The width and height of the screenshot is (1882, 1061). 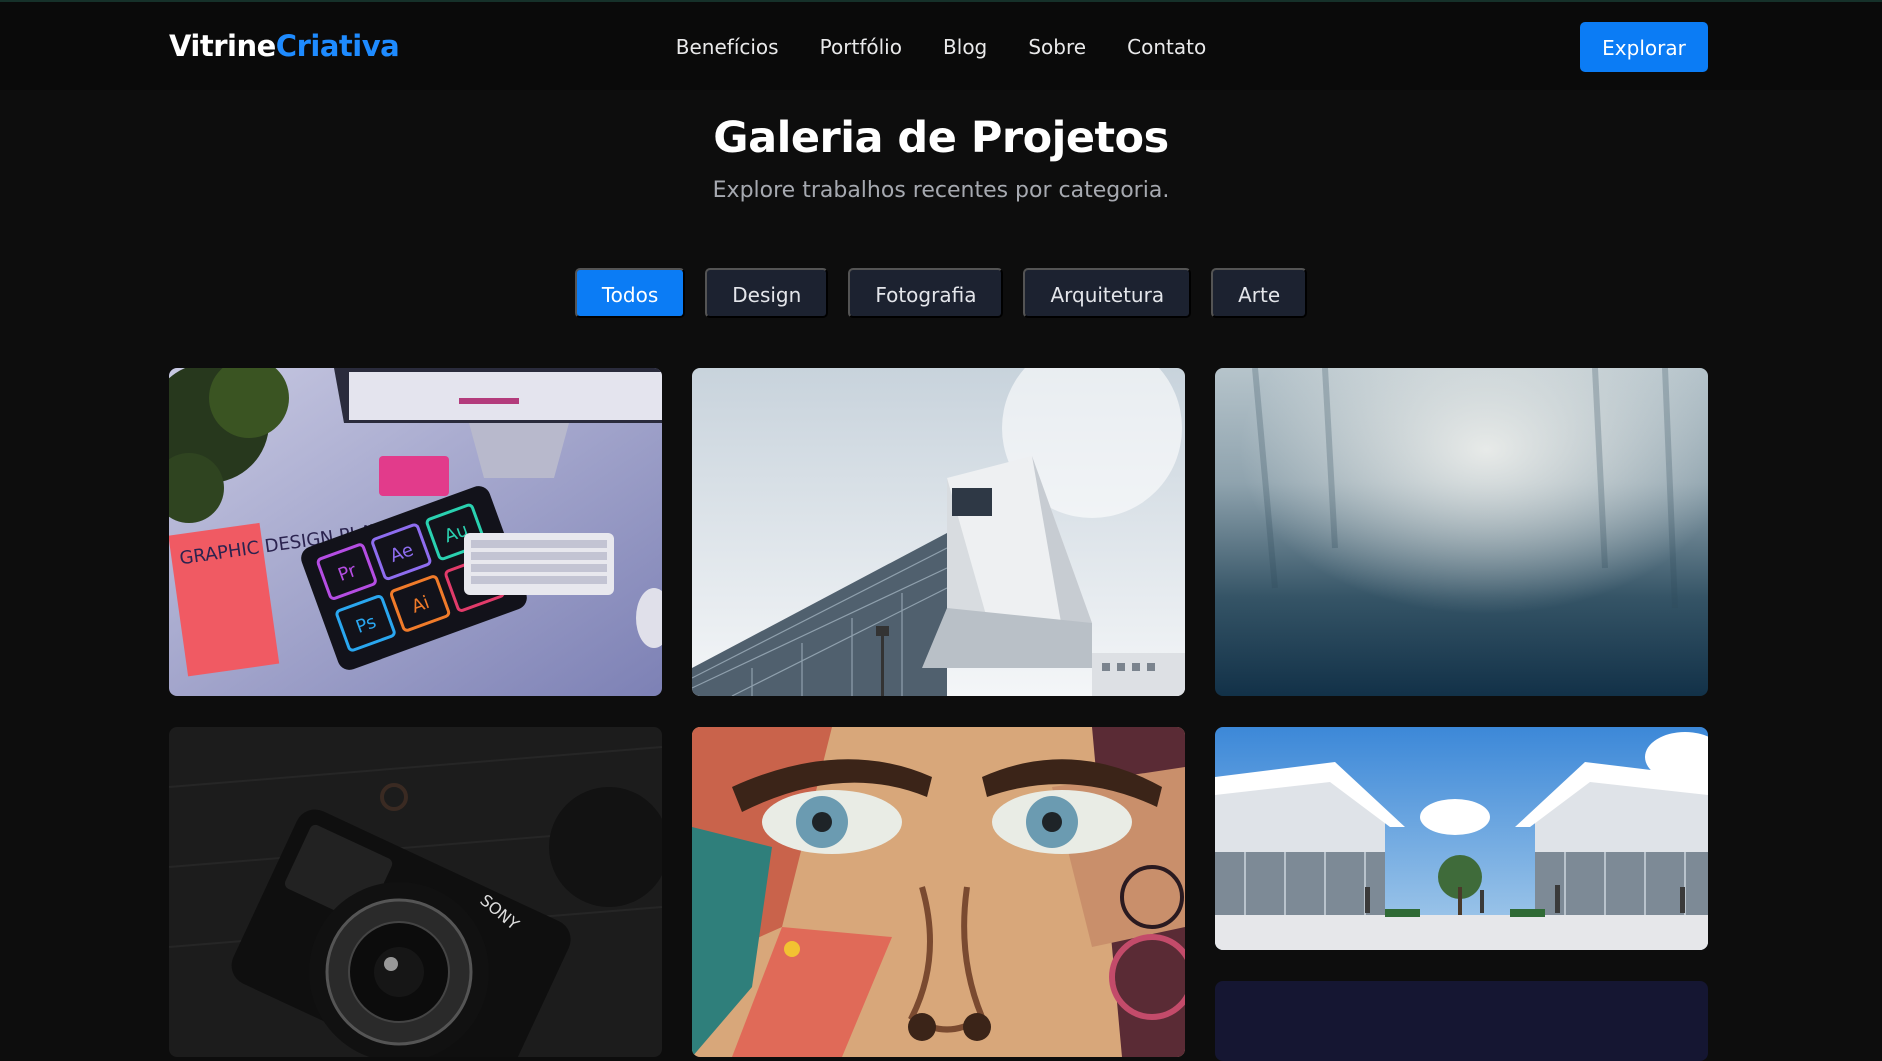 What do you see at coordinates (1166, 47) in the screenshot?
I see `nav-link-contato: Contato` at bounding box center [1166, 47].